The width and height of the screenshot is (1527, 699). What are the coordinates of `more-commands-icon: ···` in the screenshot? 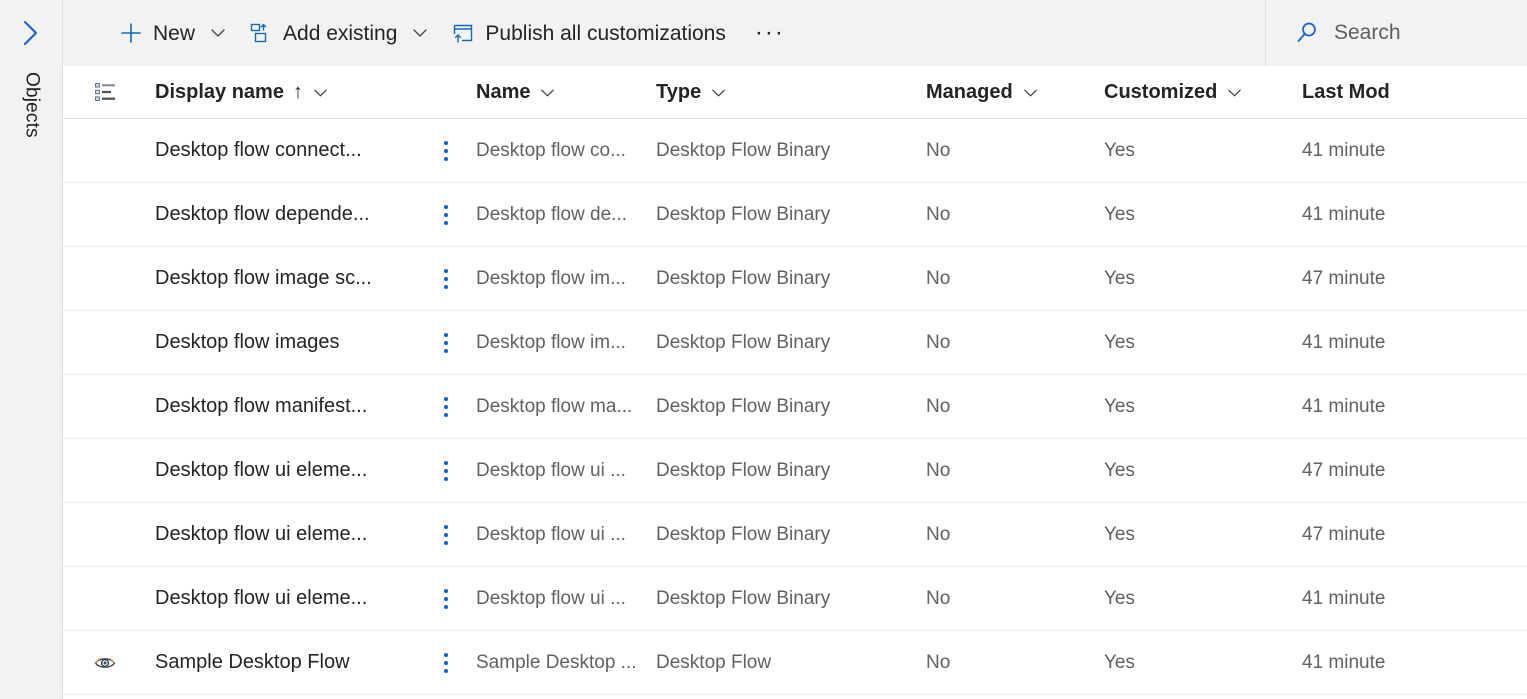 It's located at (770, 33).